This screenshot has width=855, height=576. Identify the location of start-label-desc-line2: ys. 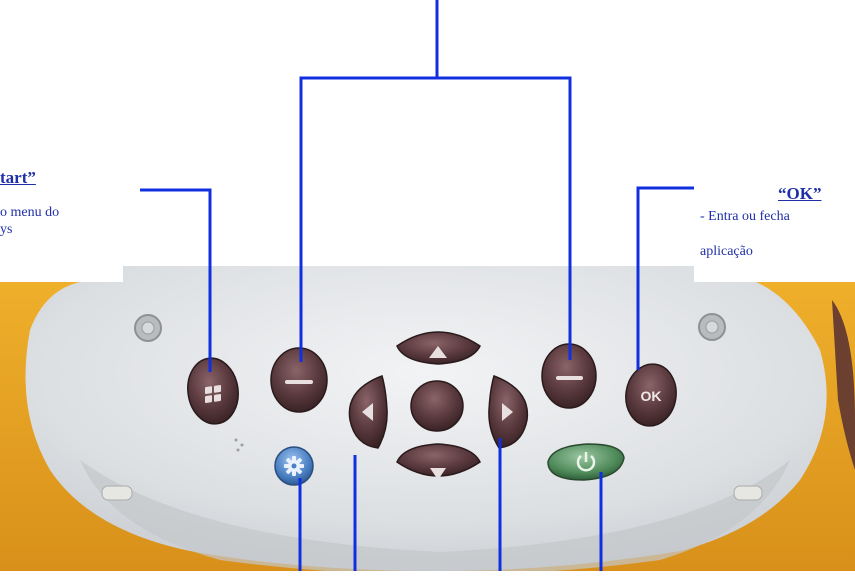
(6, 229).